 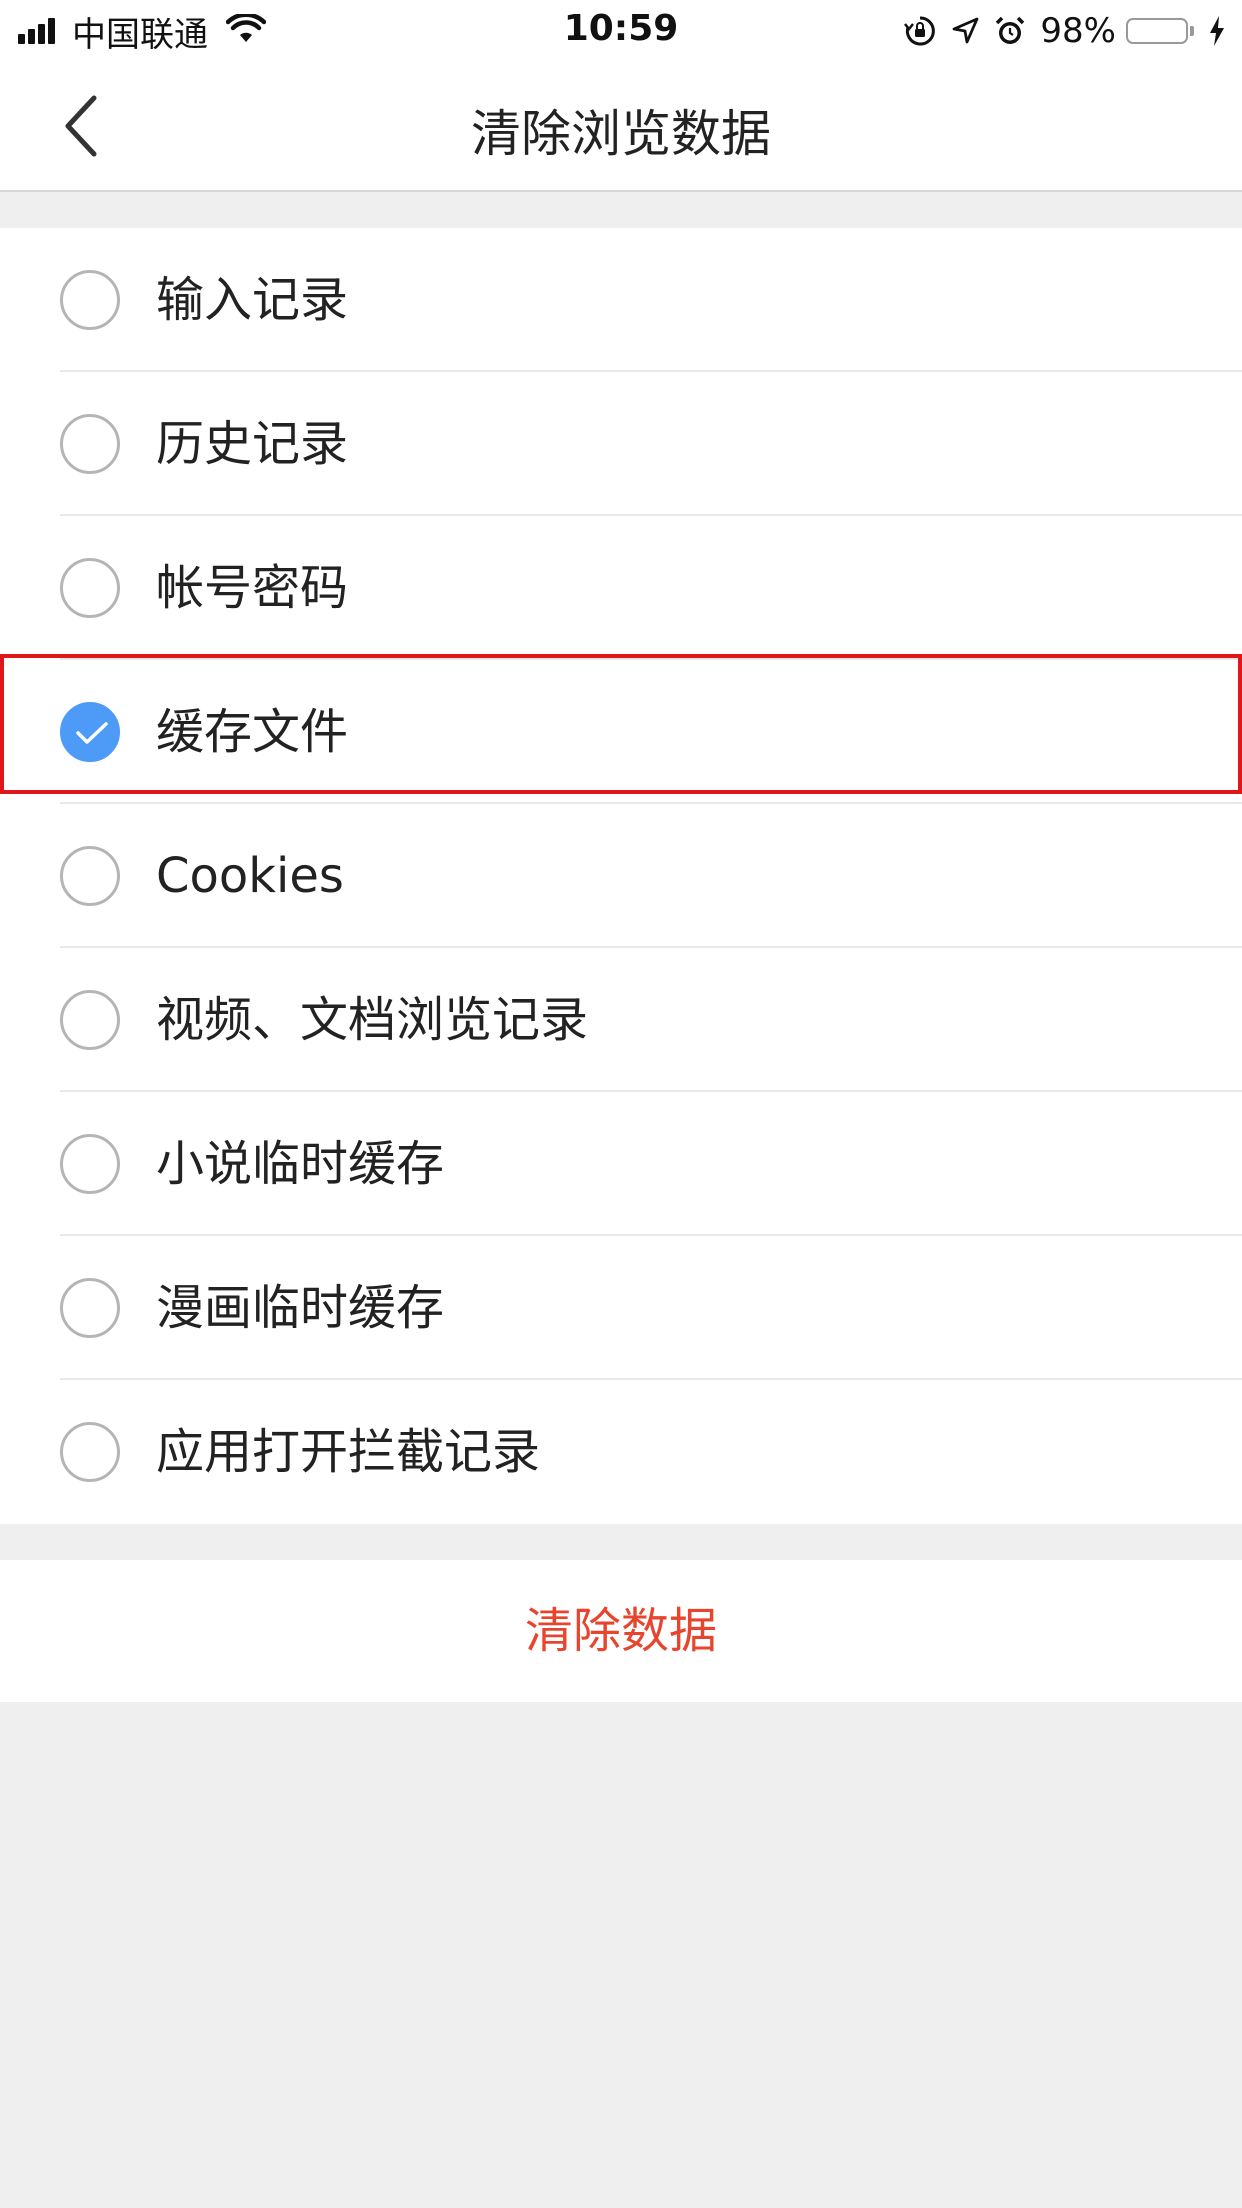 What do you see at coordinates (250, 876) in the screenshot?
I see `option-label: Cookies` at bounding box center [250, 876].